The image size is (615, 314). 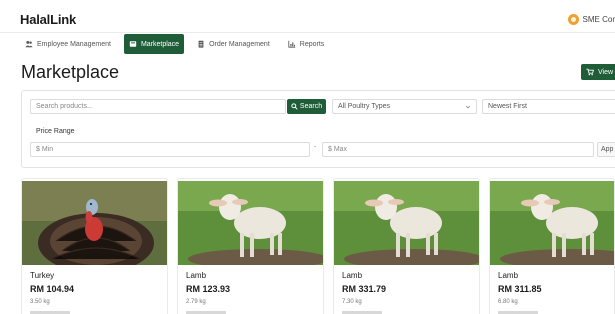 What do you see at coordinates (573, 19) in the screenshot?
I see `user-avatar-icon` at bounding box center [573, 19].